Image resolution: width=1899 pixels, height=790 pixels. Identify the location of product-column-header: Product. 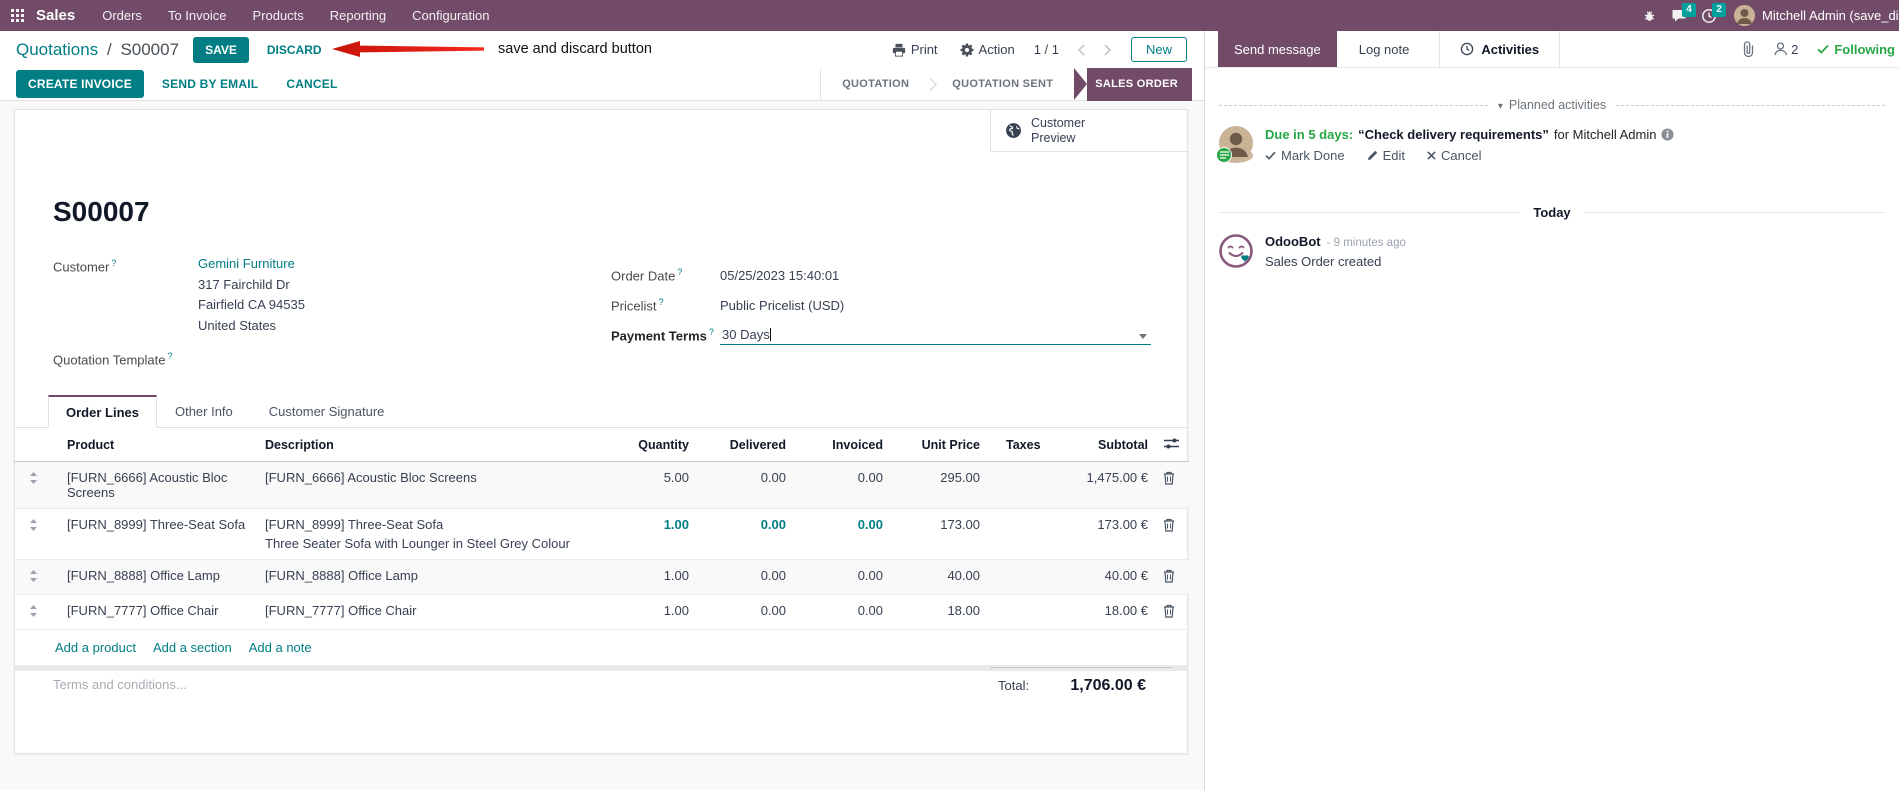
(158, 445).